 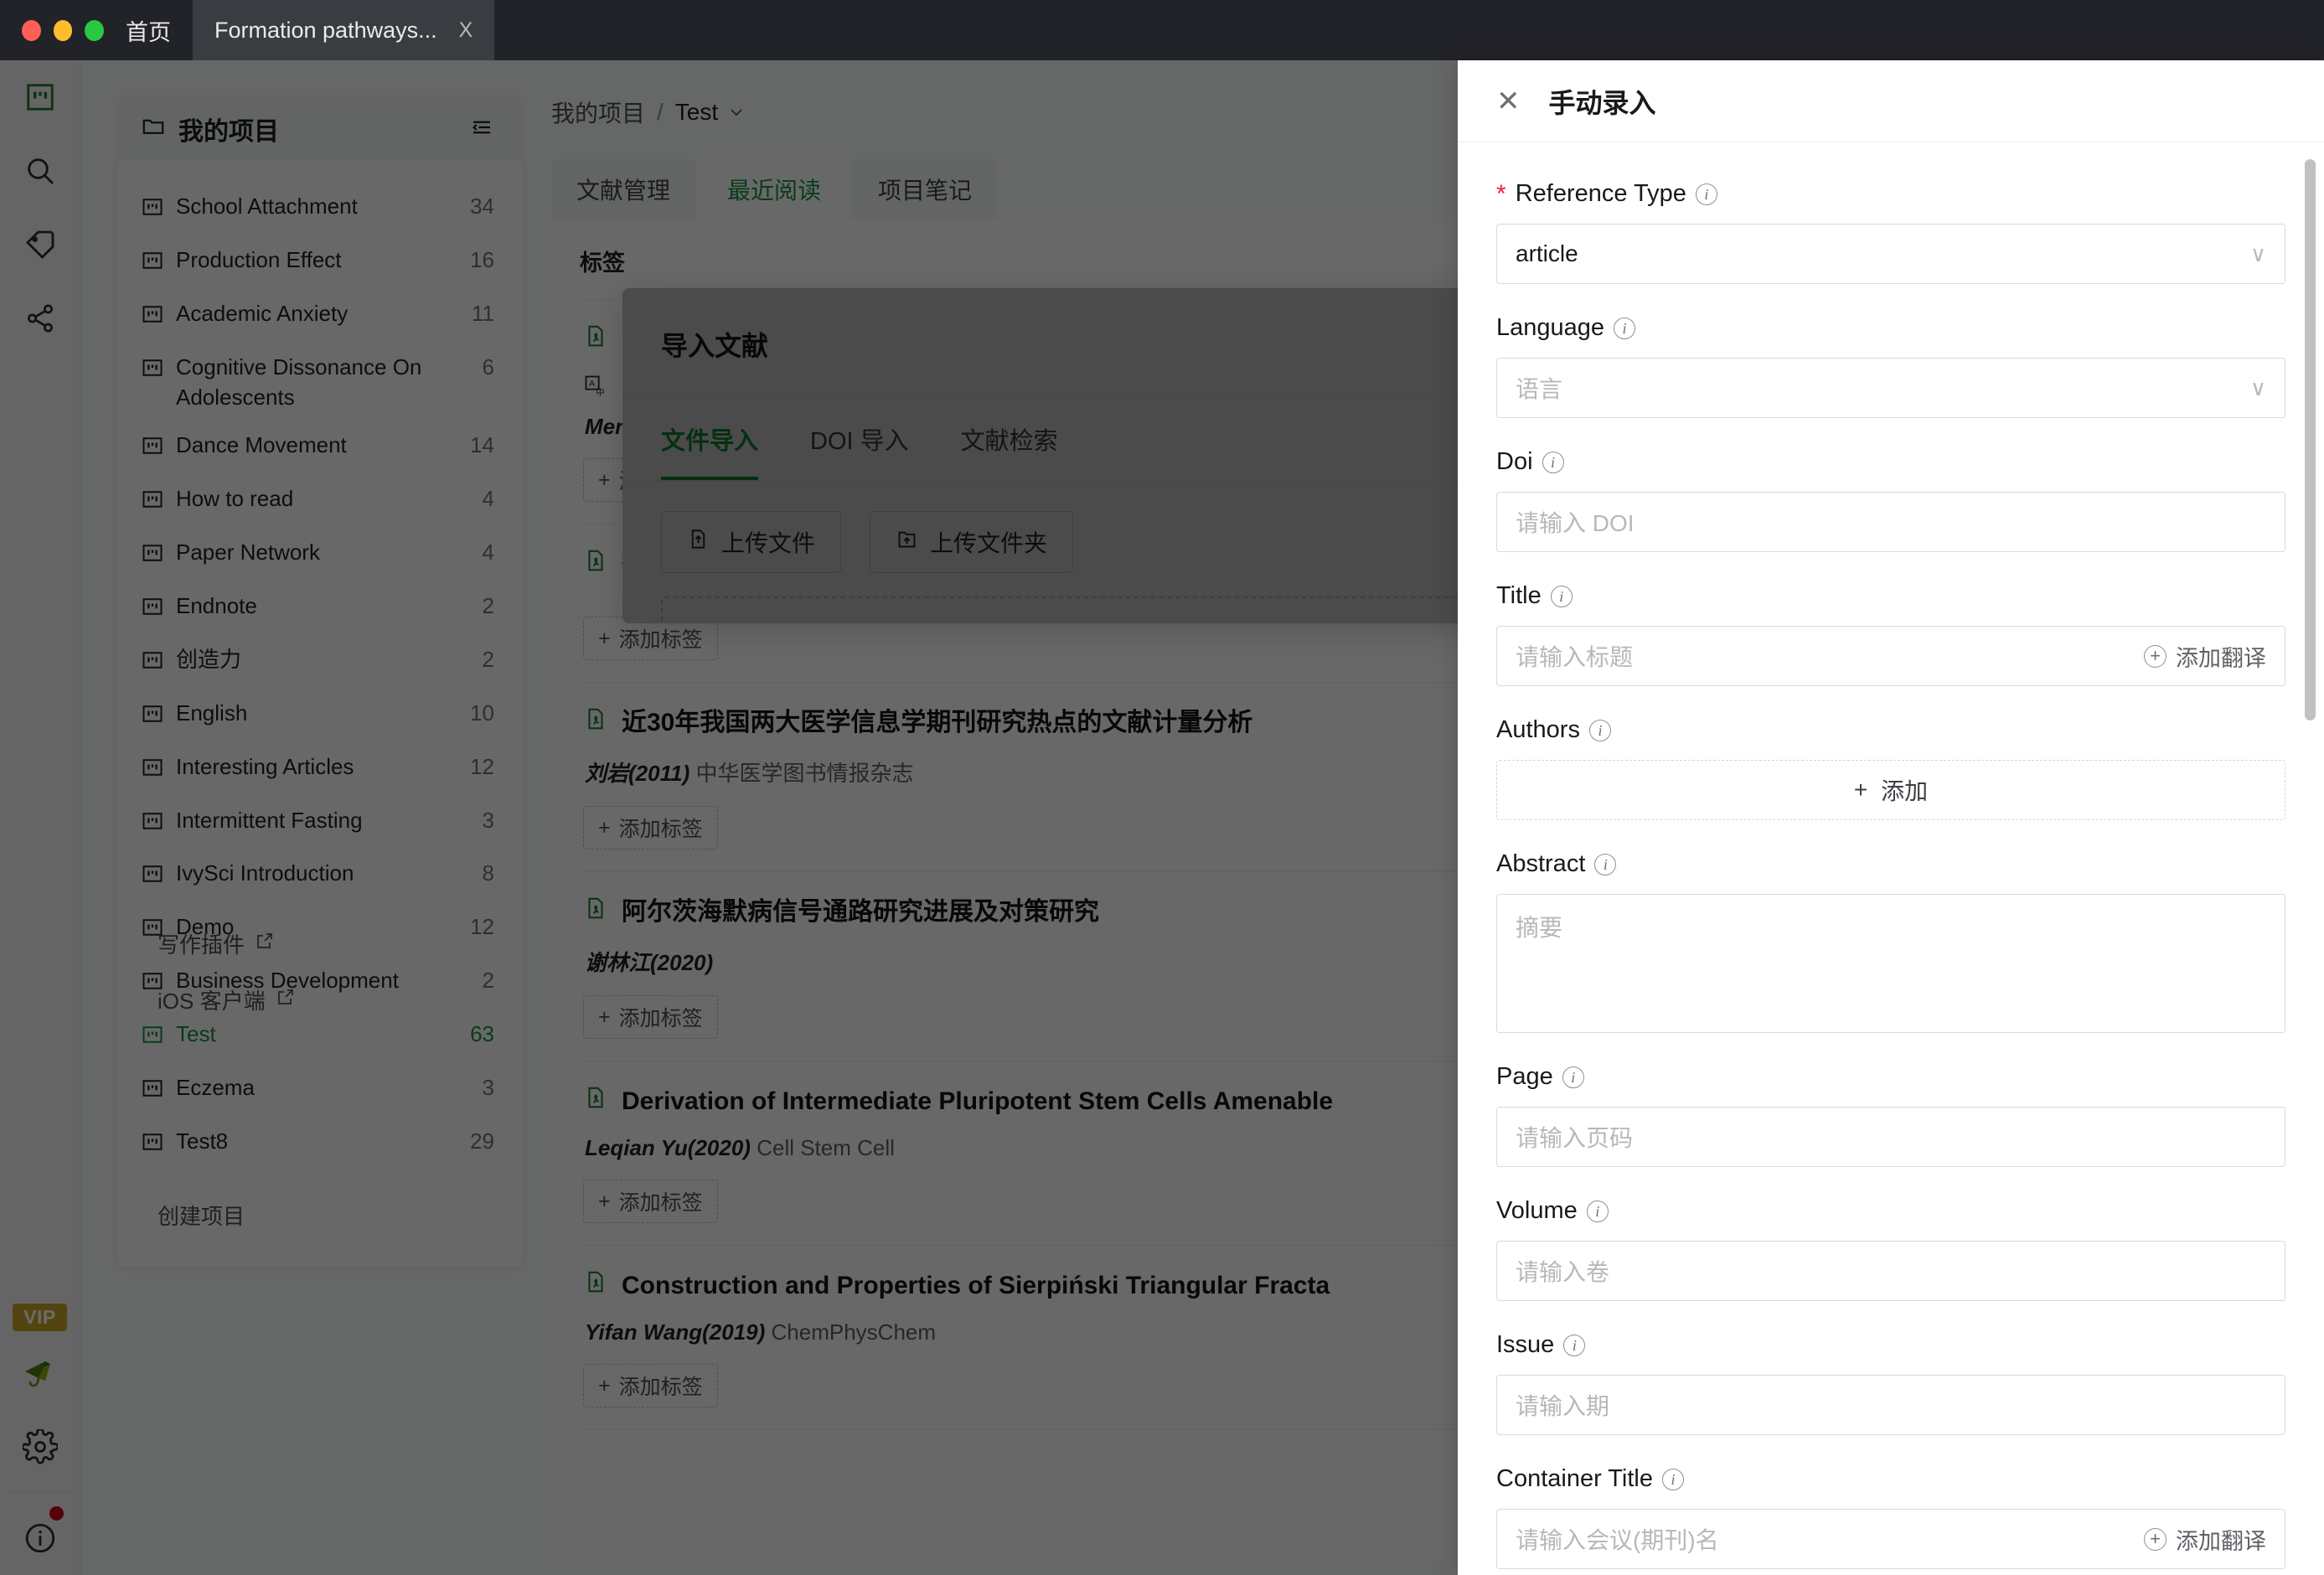 I want to click on upload-folder-icon, so click(x=907, y=542).